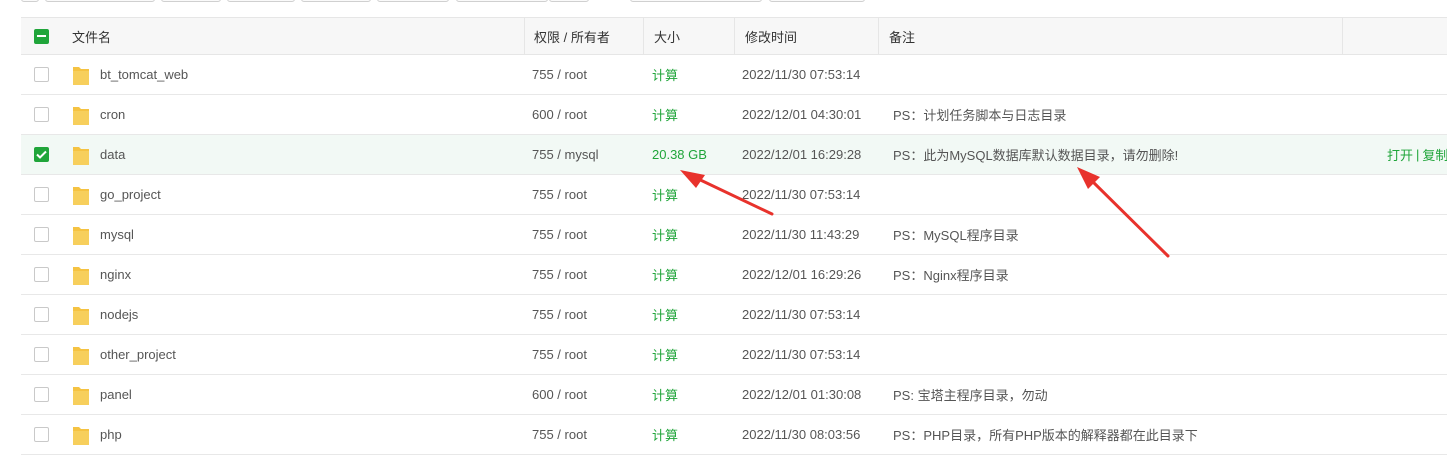 This screenshot has width=1447, height=455. I want to click on file-name: data, so click(112, 154).